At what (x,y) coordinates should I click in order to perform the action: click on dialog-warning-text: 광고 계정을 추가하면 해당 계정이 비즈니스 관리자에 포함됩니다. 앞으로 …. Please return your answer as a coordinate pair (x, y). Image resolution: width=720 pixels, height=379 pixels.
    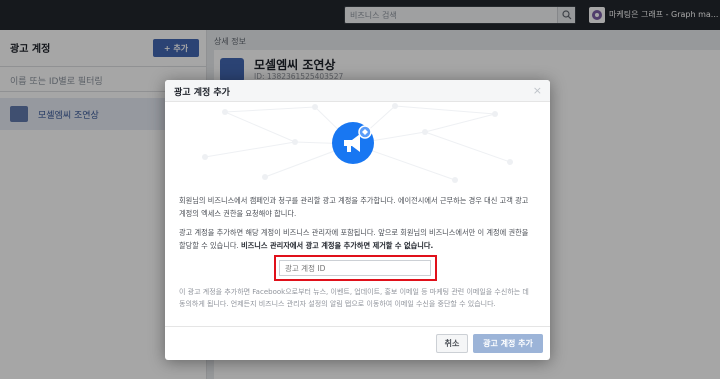
    Looking at the image, I should click on (358, 239).